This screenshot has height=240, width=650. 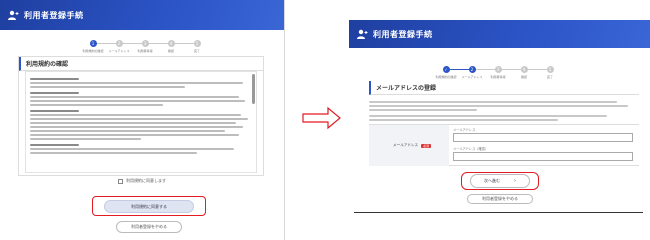 What do you see at coordinates (464, 130) in the screenshot?
I see `email-field-label: メールアドレス` at bounding box center [464, 130].